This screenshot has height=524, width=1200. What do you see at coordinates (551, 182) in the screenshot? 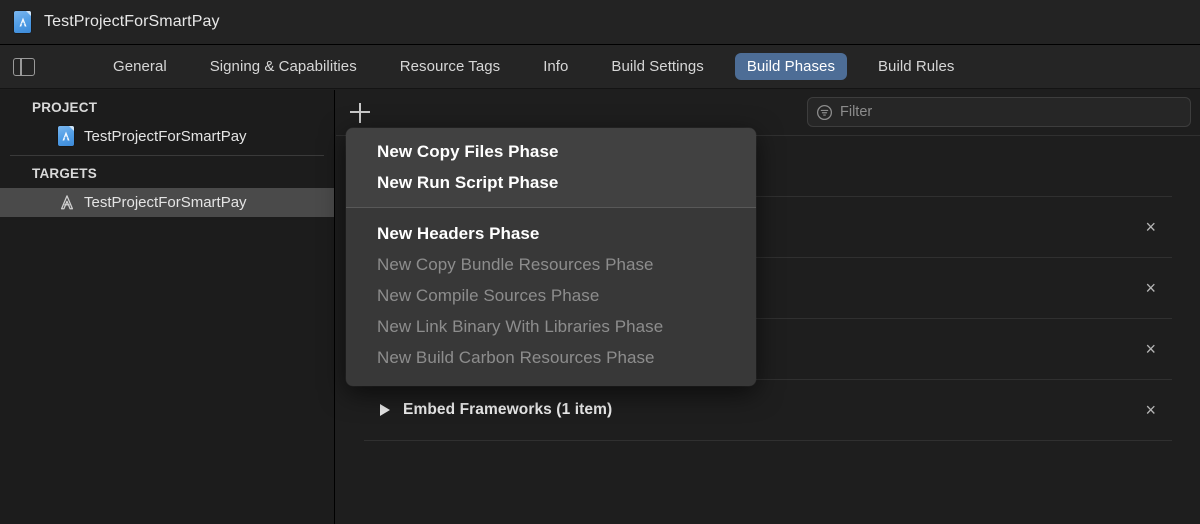
I see `menu-item-new-run-script-phase: New Run Script Phase` at bounding box center [551, 182].